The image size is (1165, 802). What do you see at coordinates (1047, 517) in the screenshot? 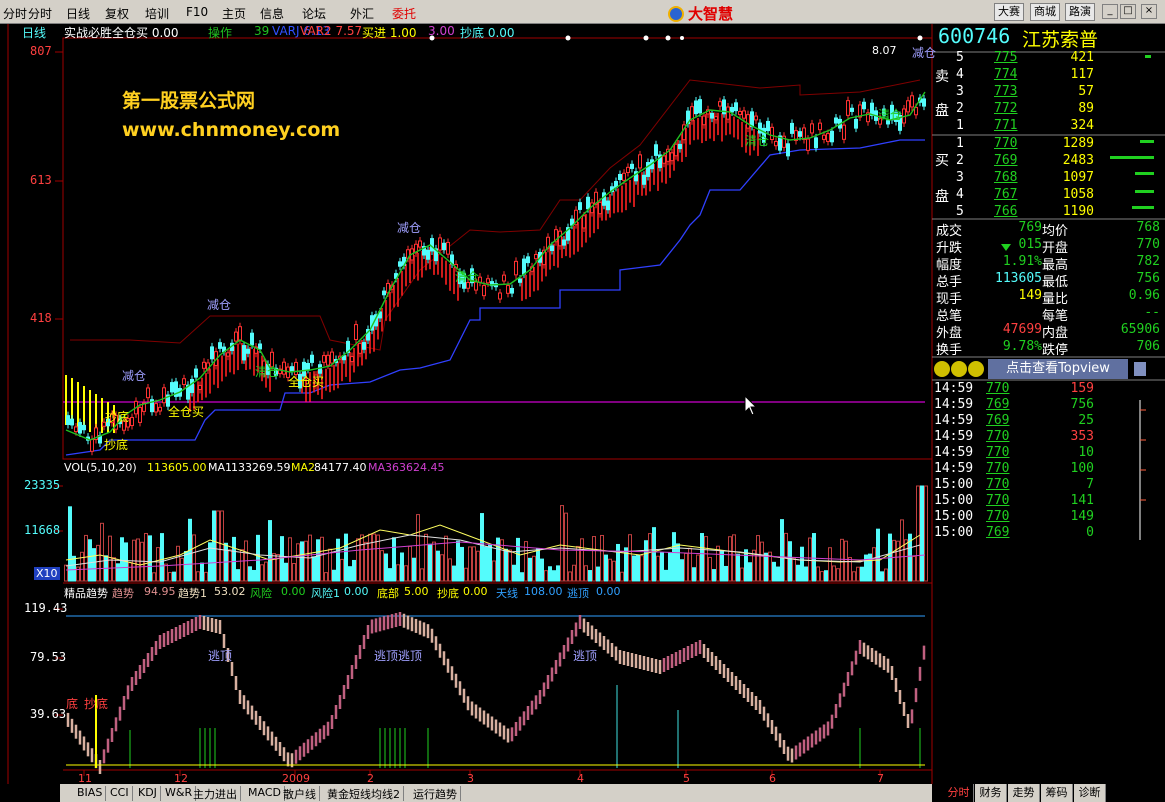
I see `tick-row: 15:00 770 149` at bounding box center [1047, 517].